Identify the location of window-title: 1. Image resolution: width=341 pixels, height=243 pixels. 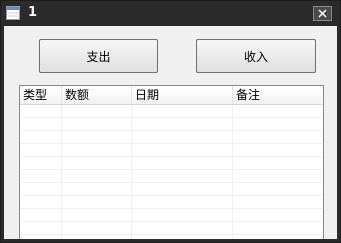
(33, 12).